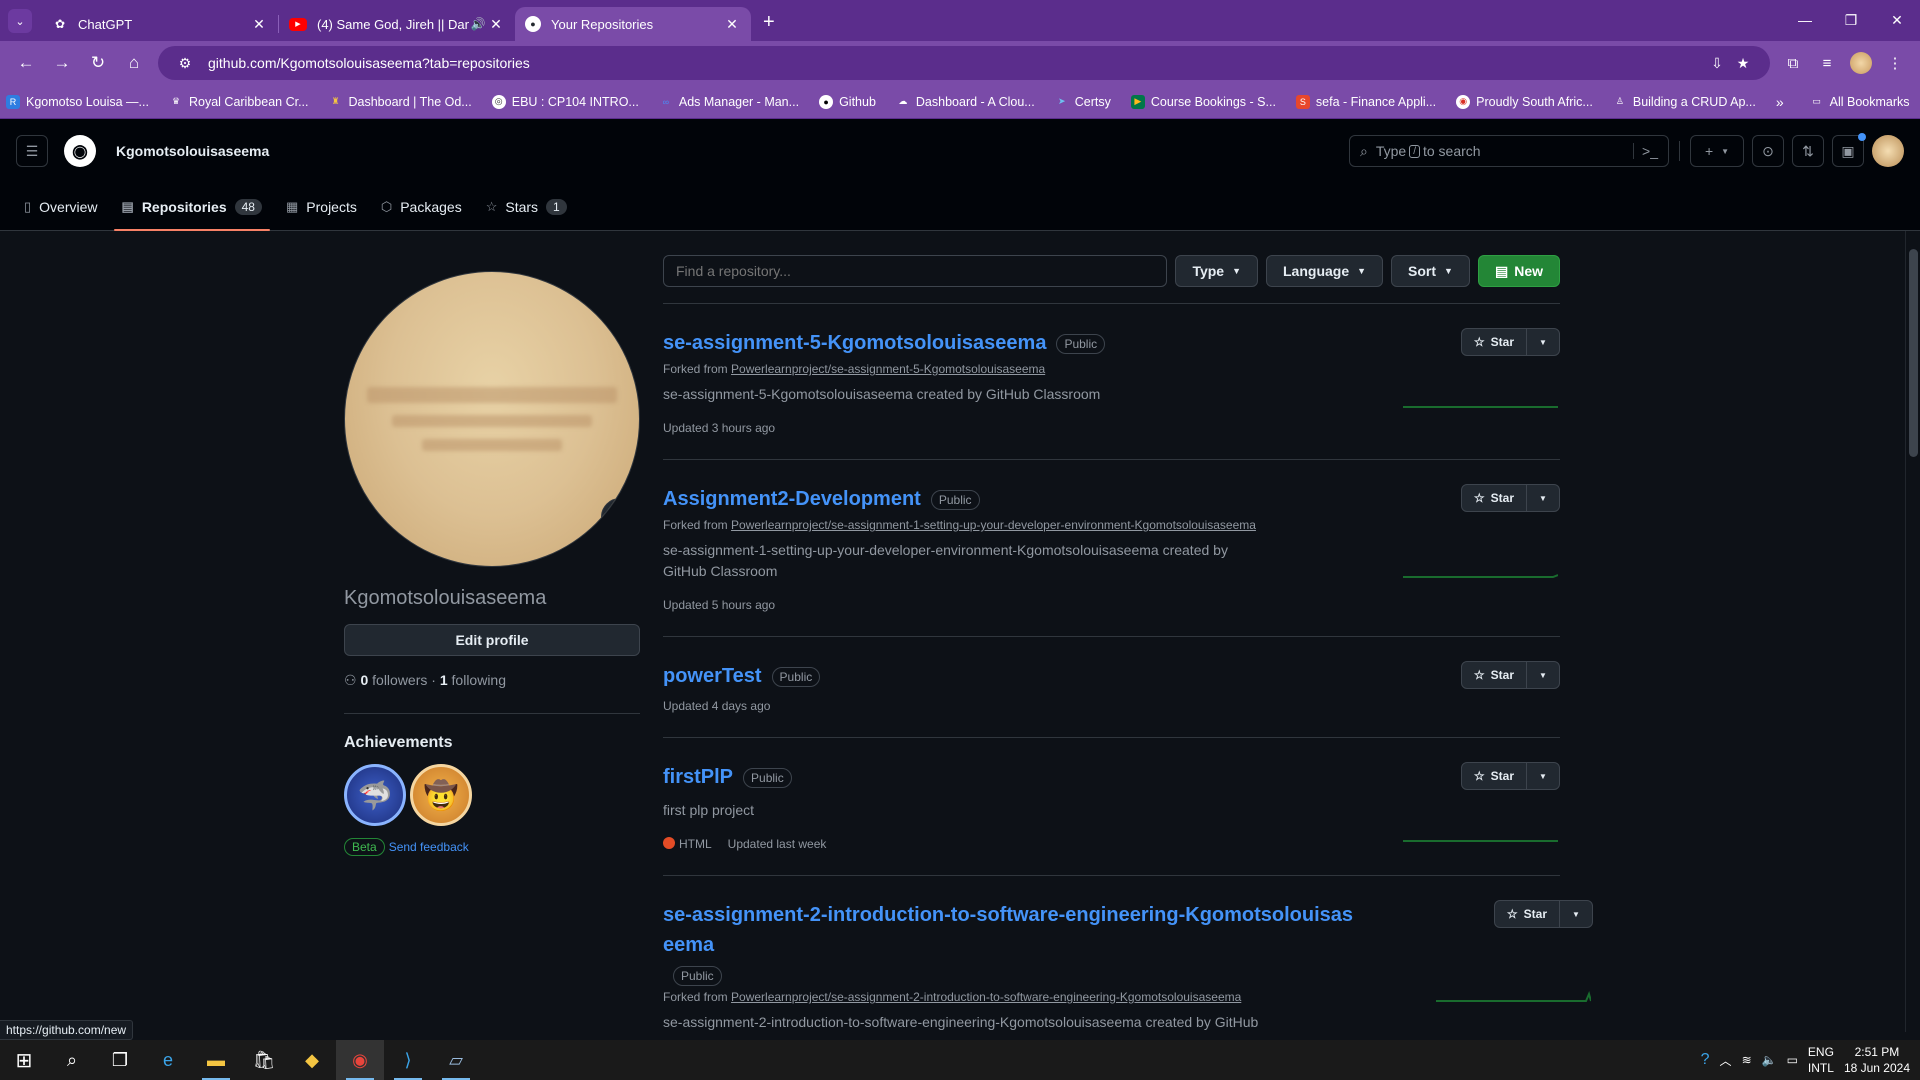 The height and width of the screenshot is (1080, 1920). Describe the element at coordinates (1897, 20) in the screenshot. I see `close-window-icon: ✕` at that location.